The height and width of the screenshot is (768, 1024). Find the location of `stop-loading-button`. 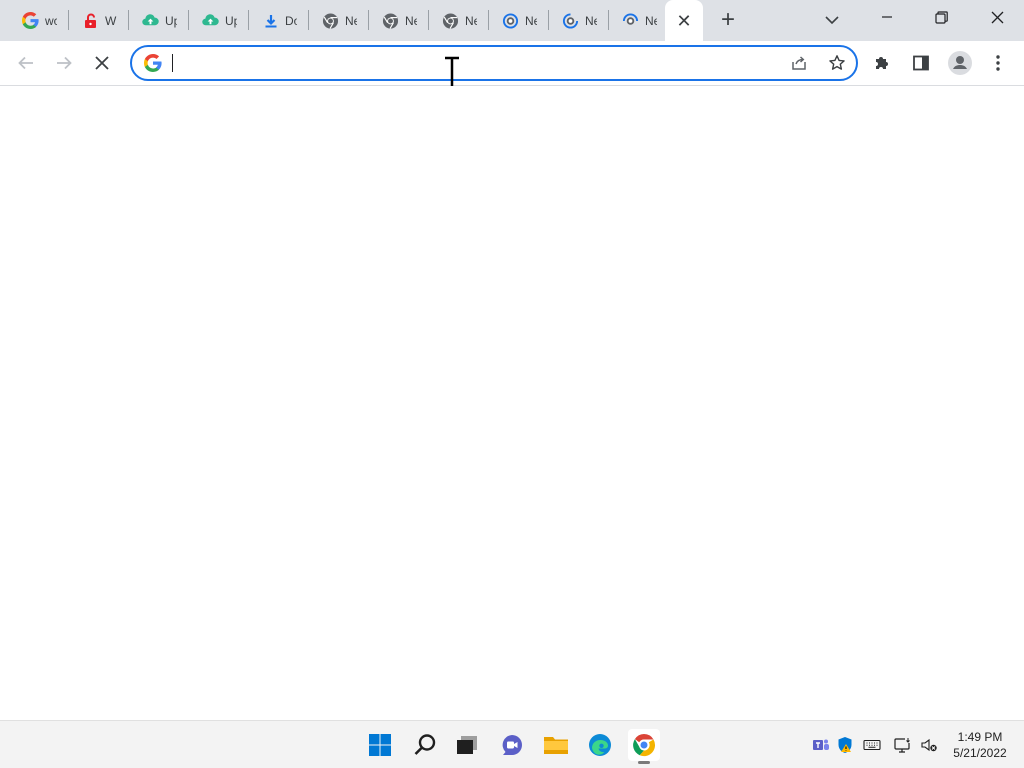

stop-loading-button is located at coordinates (102, 63).